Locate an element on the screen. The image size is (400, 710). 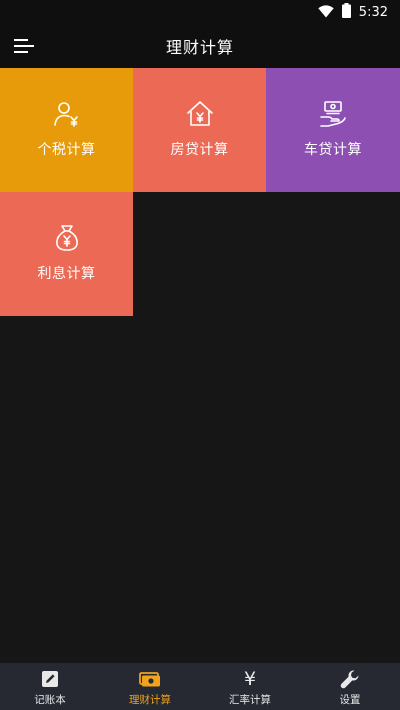
tile-label: 房贷计算 is located at coordinates (199, 150).